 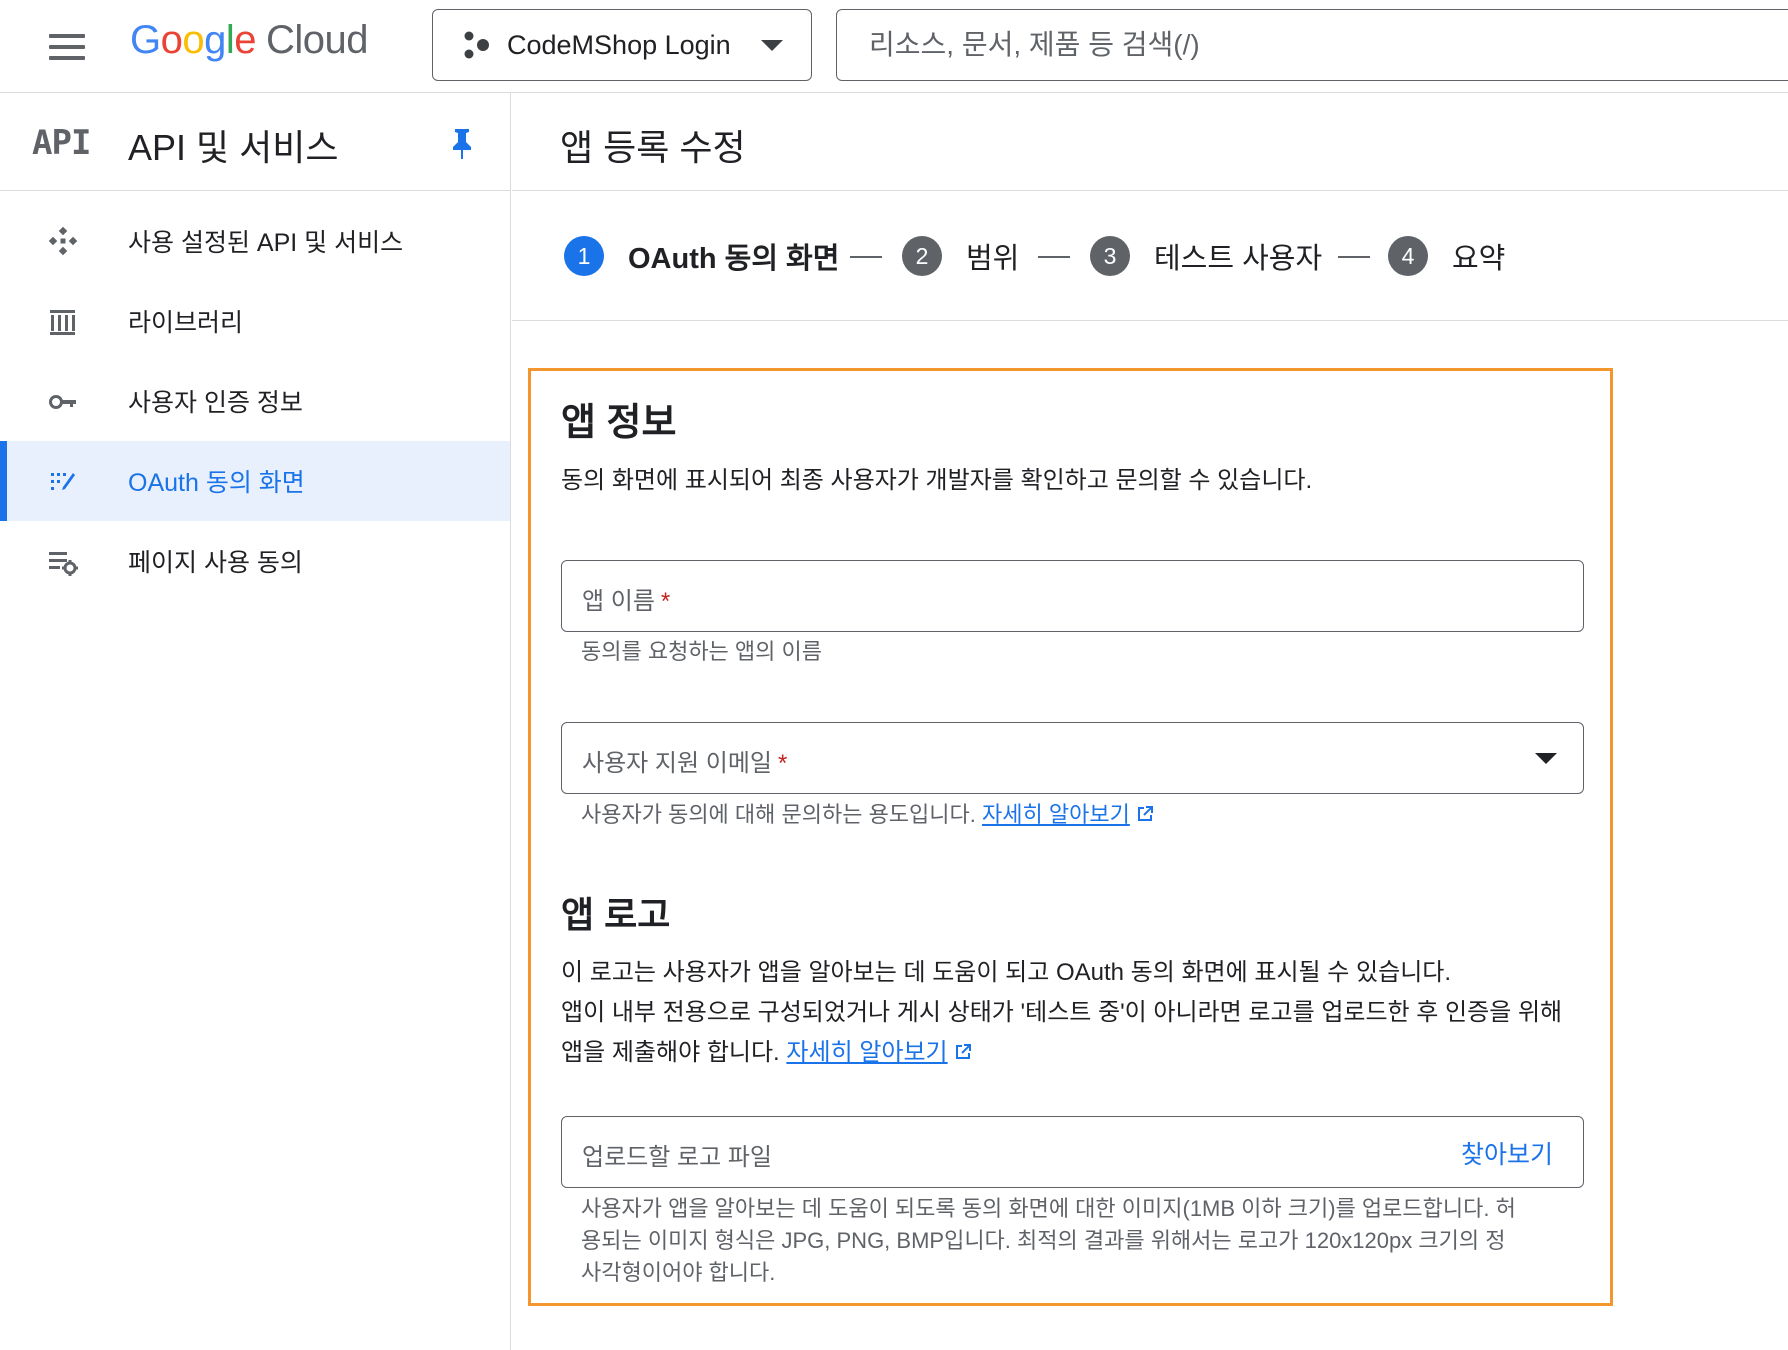 What do you see at coordinates (233, 147) in the screenshot?
I see `sidebar-title: API 및 서비스` at bounding box center [233, 147].